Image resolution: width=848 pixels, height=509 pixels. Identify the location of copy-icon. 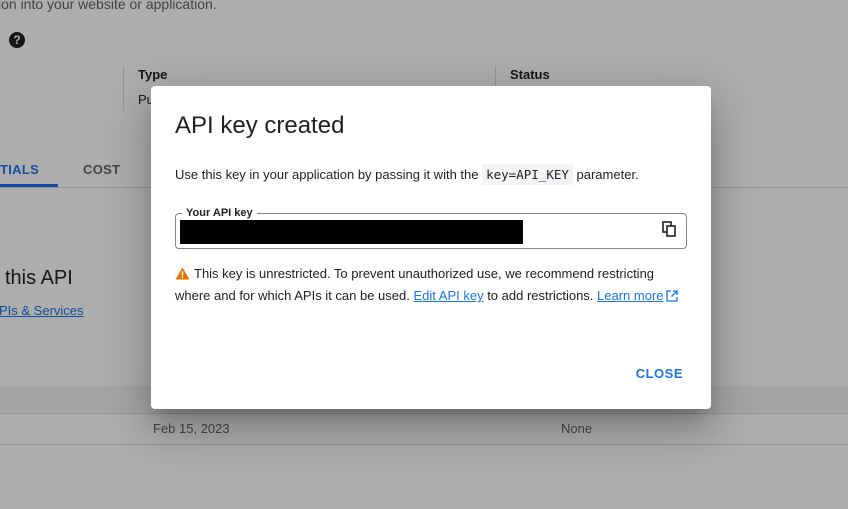
(669, 231).